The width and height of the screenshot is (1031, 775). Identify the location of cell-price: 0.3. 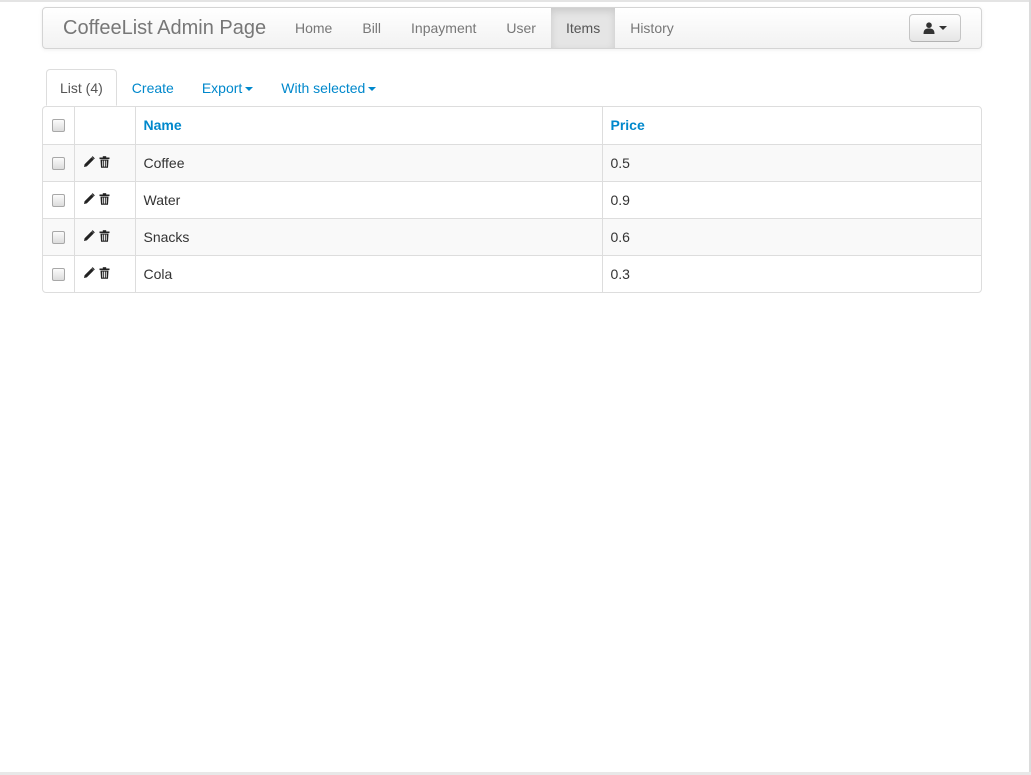
(791, 273).